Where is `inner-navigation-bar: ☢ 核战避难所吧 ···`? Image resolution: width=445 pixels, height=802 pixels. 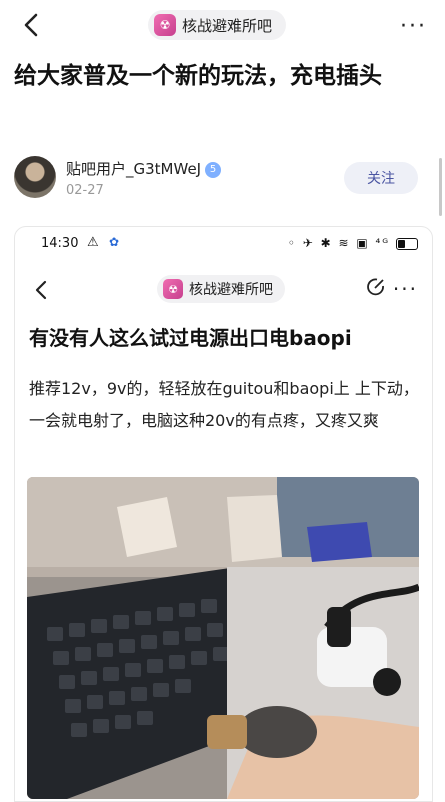 inner-navigation-bar: ☢ 核战避难所吧 ··· is located at coordinates (223, 291).